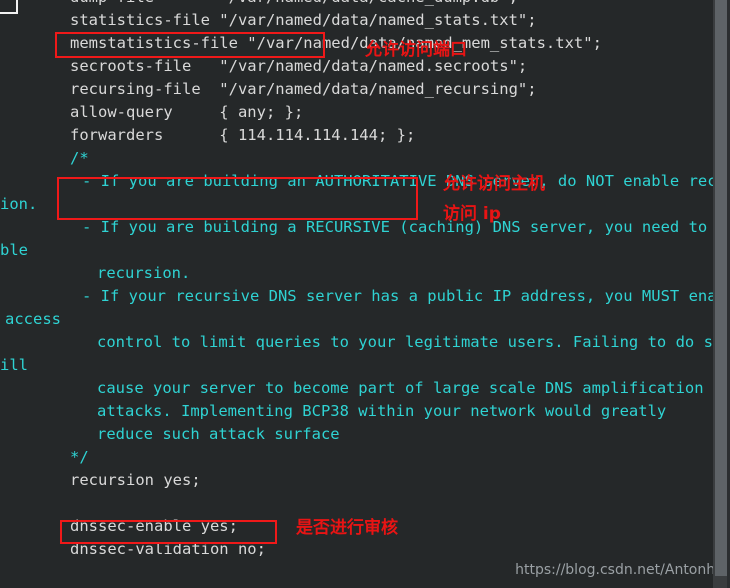 This screenshot has height=588, width=730. I want to click on code-line: recursion., so click(143, 273).